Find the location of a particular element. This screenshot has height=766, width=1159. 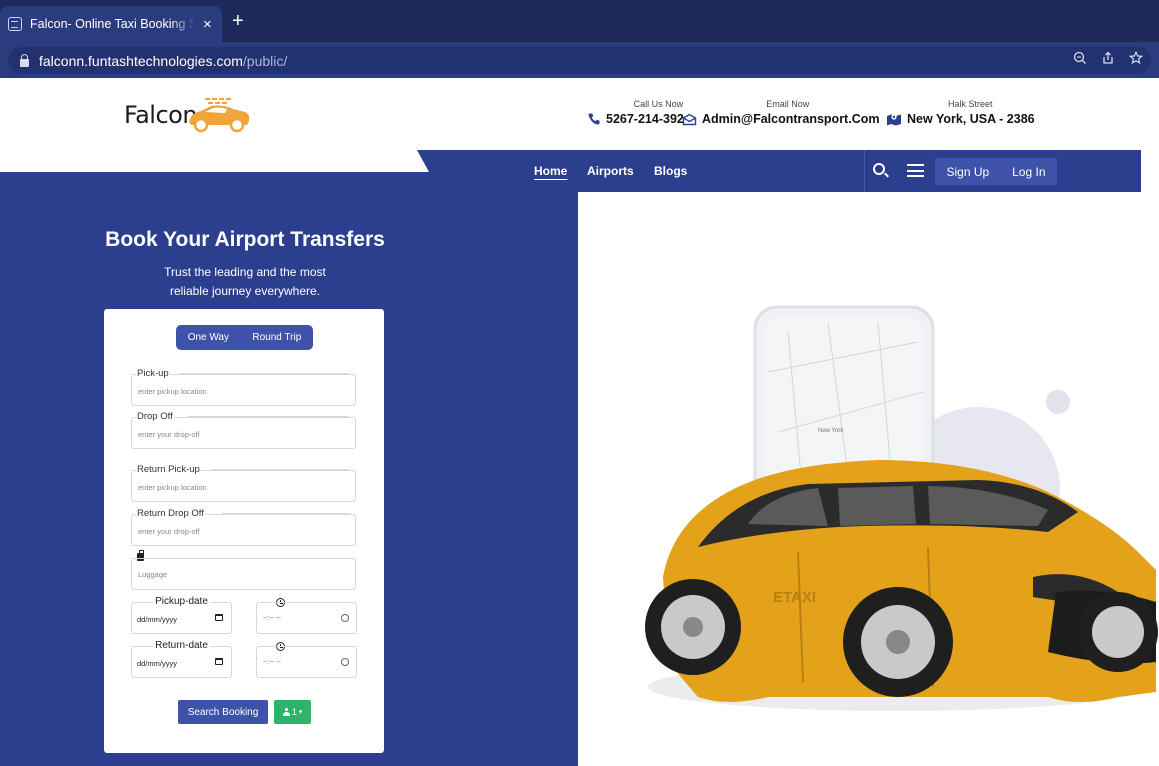

tab-title: Falcon- Online Taxi Booking Se is located at coordinates (112, 24).